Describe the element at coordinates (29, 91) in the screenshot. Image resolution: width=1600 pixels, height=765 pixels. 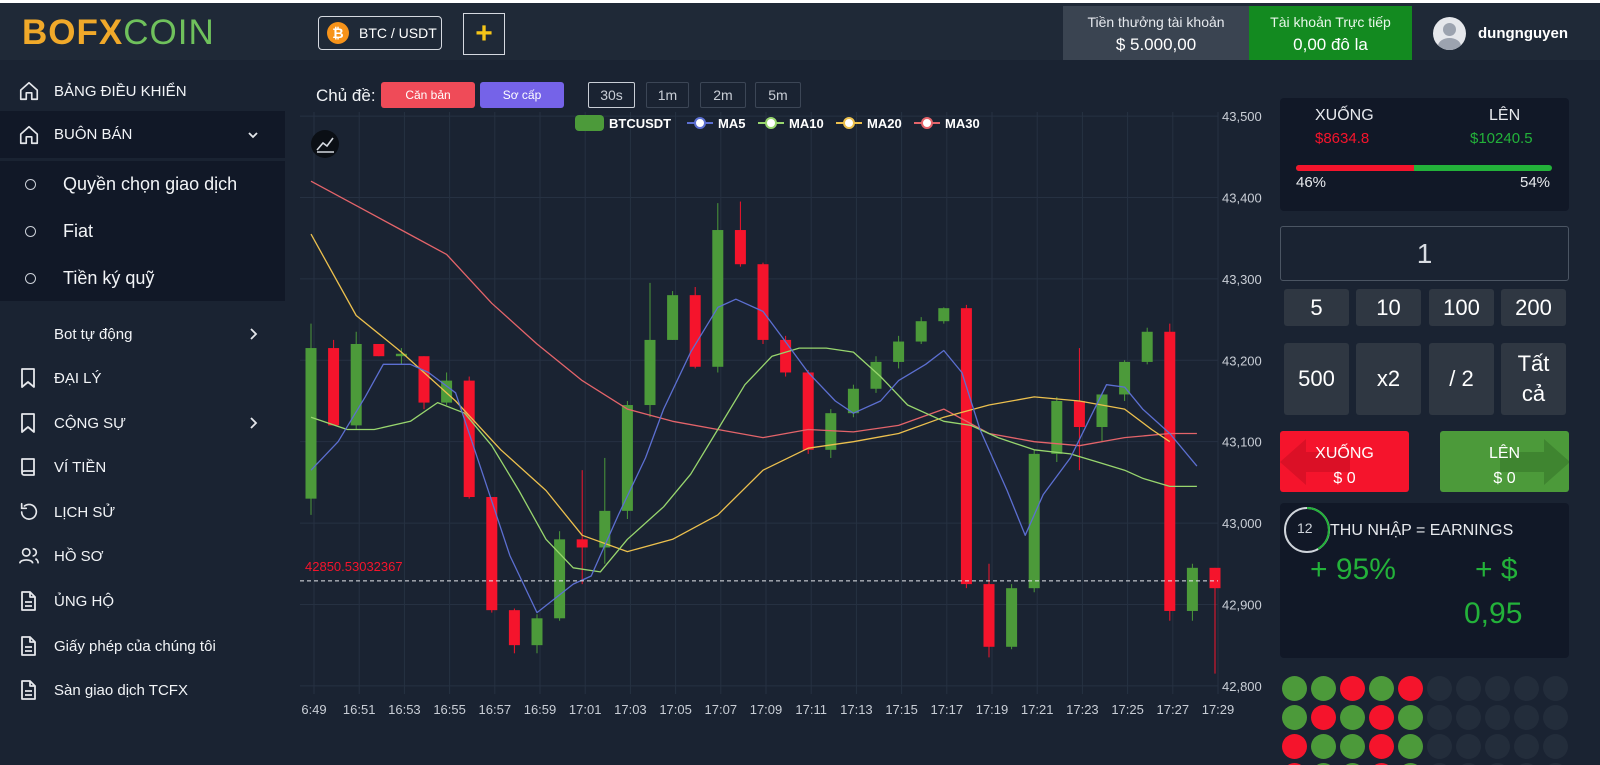
I see `home-icon` at that location.